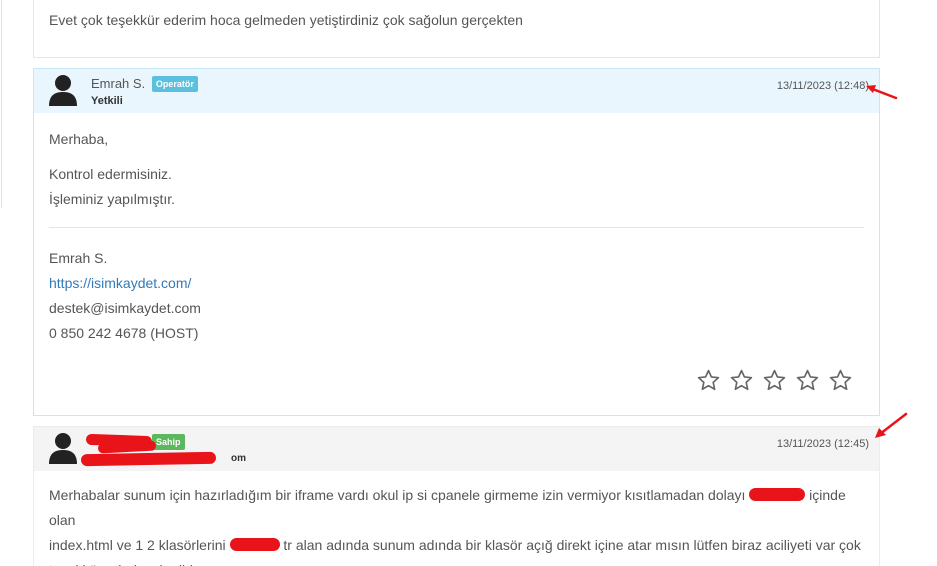 Image resolution: width=937 pixels, height=566 pixels. I want to click on author-role: Yetkili, so click(107, 101).